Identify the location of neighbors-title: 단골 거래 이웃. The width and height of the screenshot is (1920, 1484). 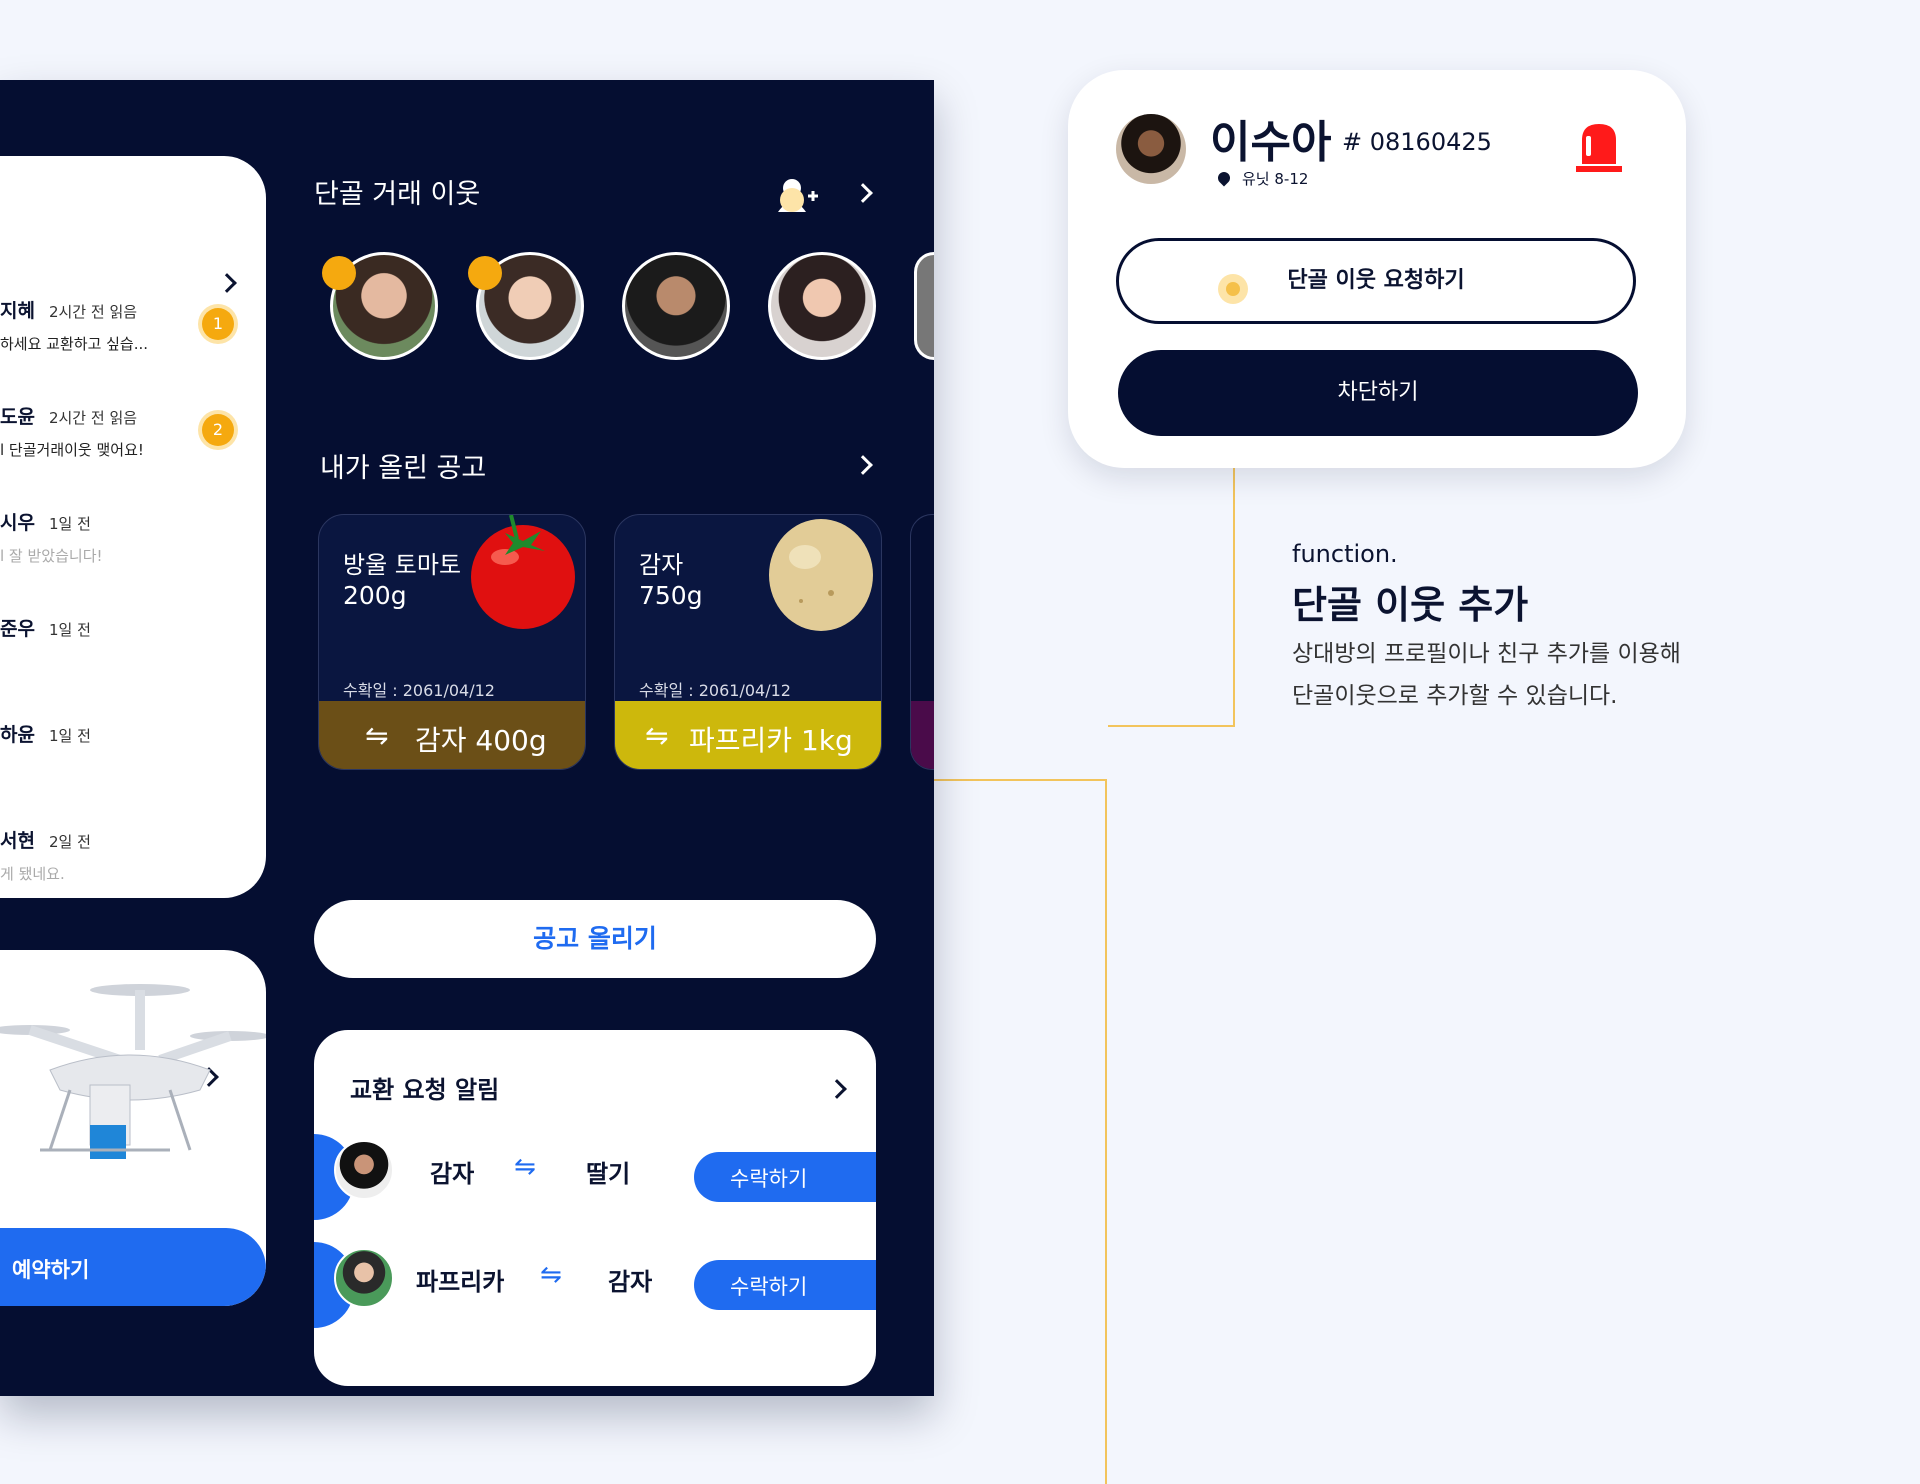
(397, 194).